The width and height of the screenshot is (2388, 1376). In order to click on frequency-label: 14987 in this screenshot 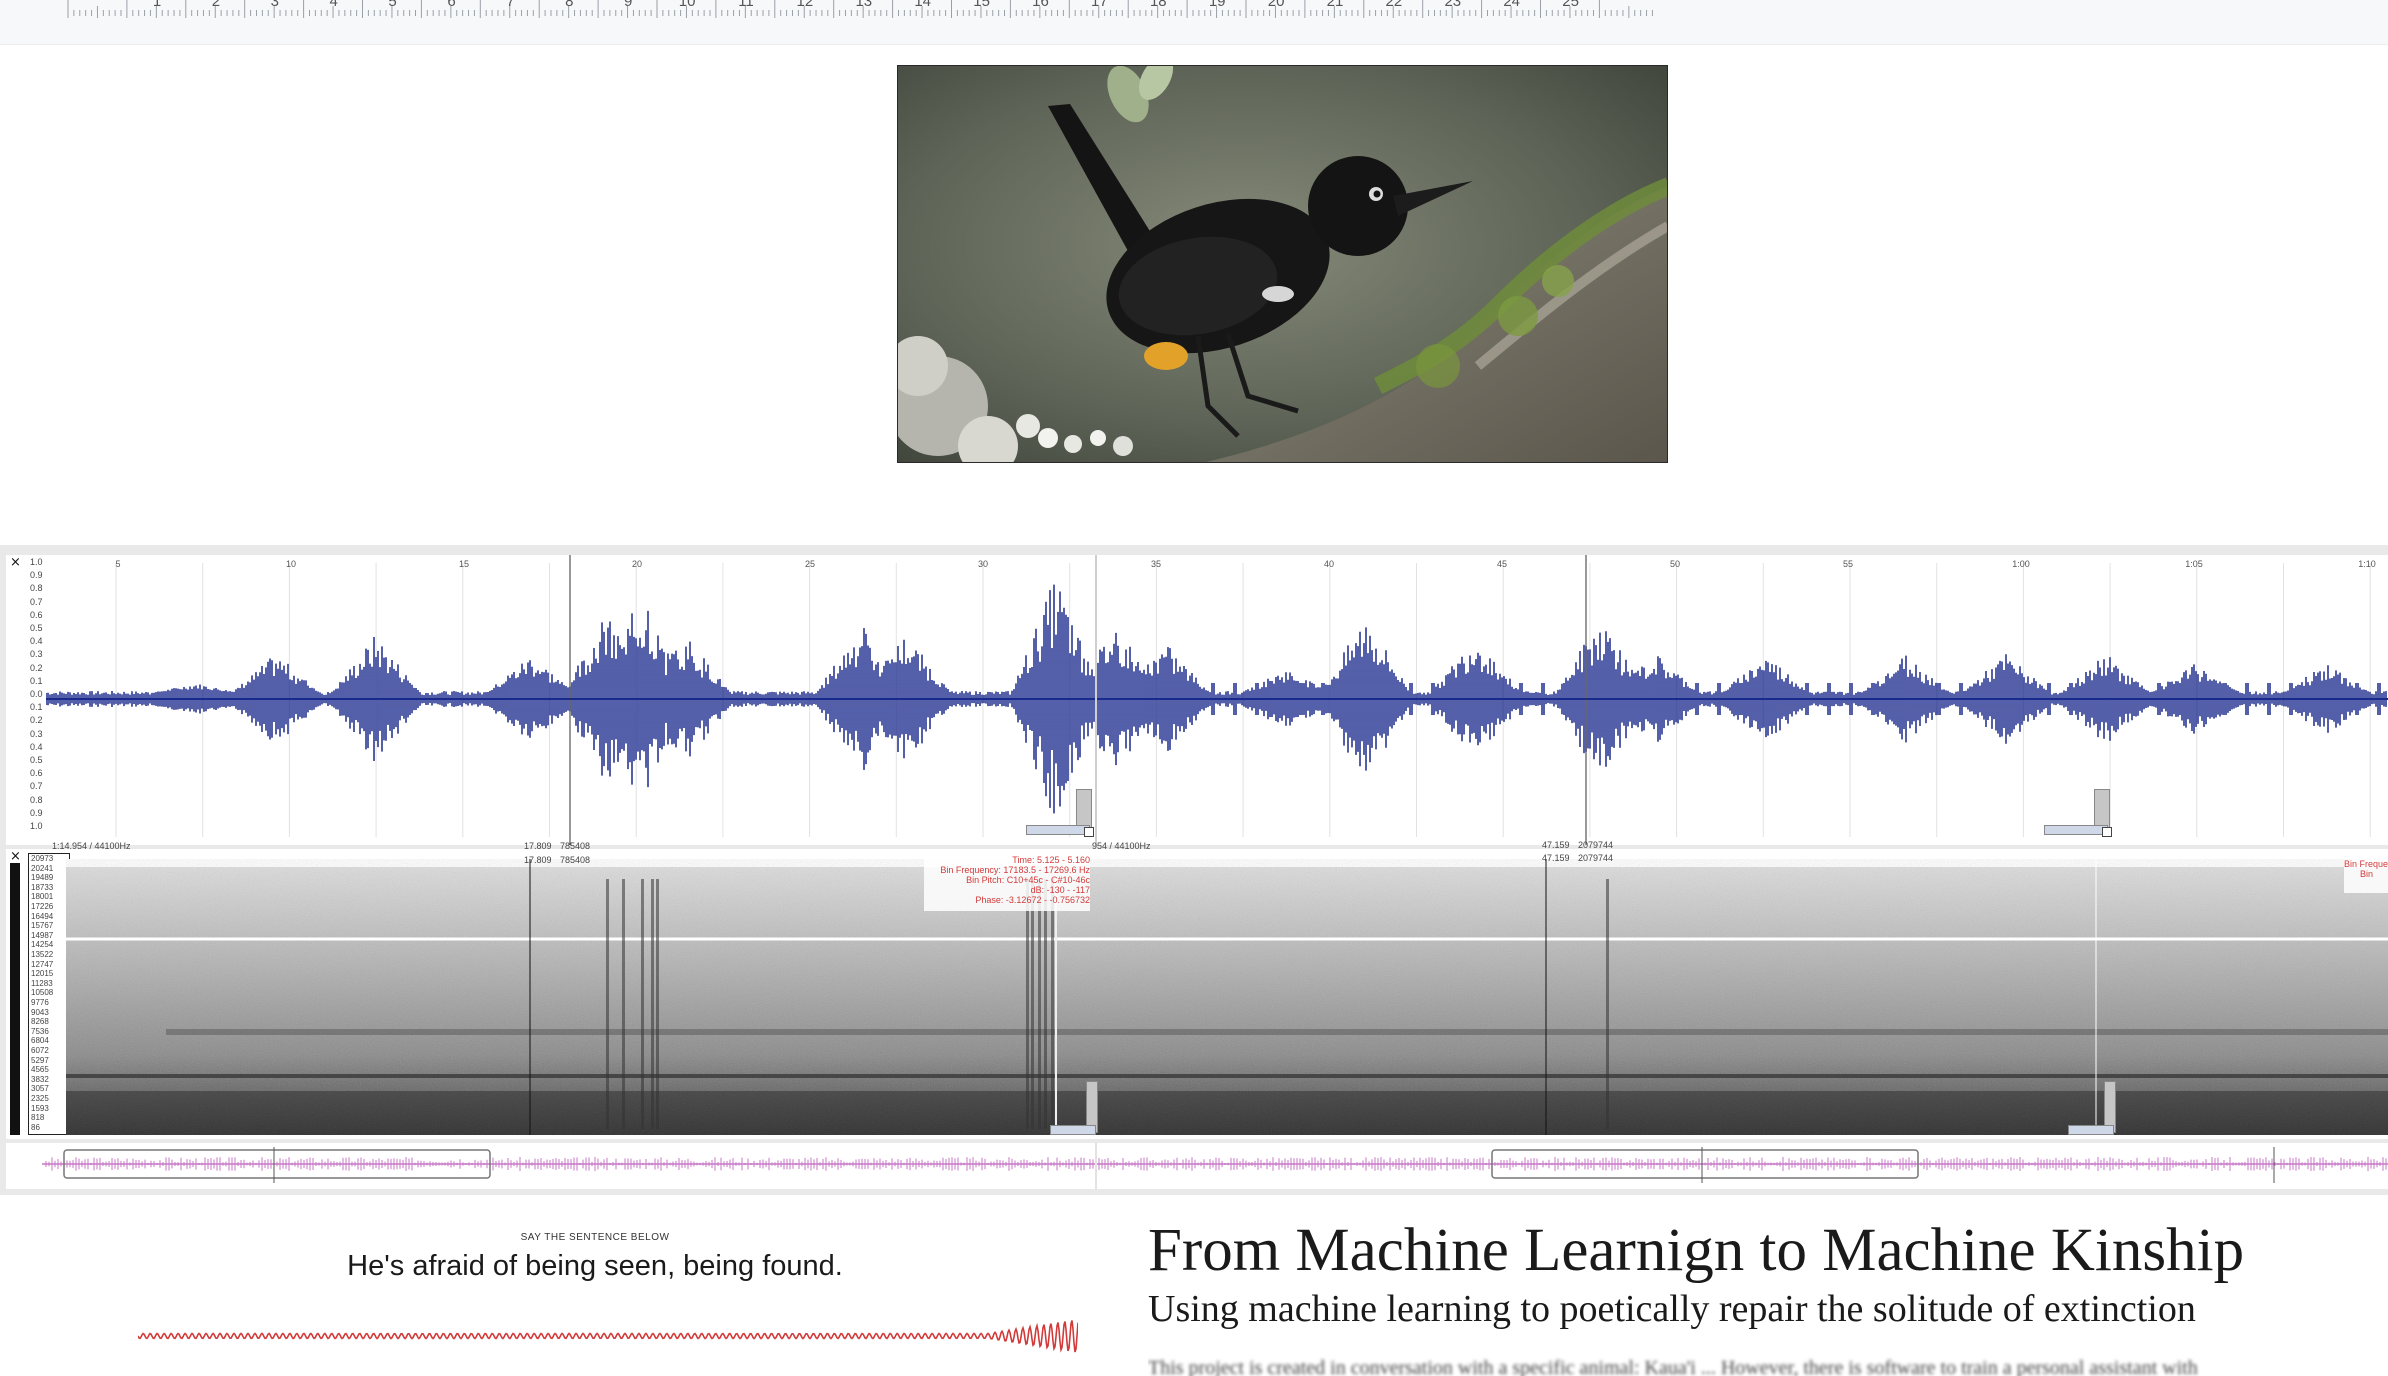, I will do `click(42, 935)`.